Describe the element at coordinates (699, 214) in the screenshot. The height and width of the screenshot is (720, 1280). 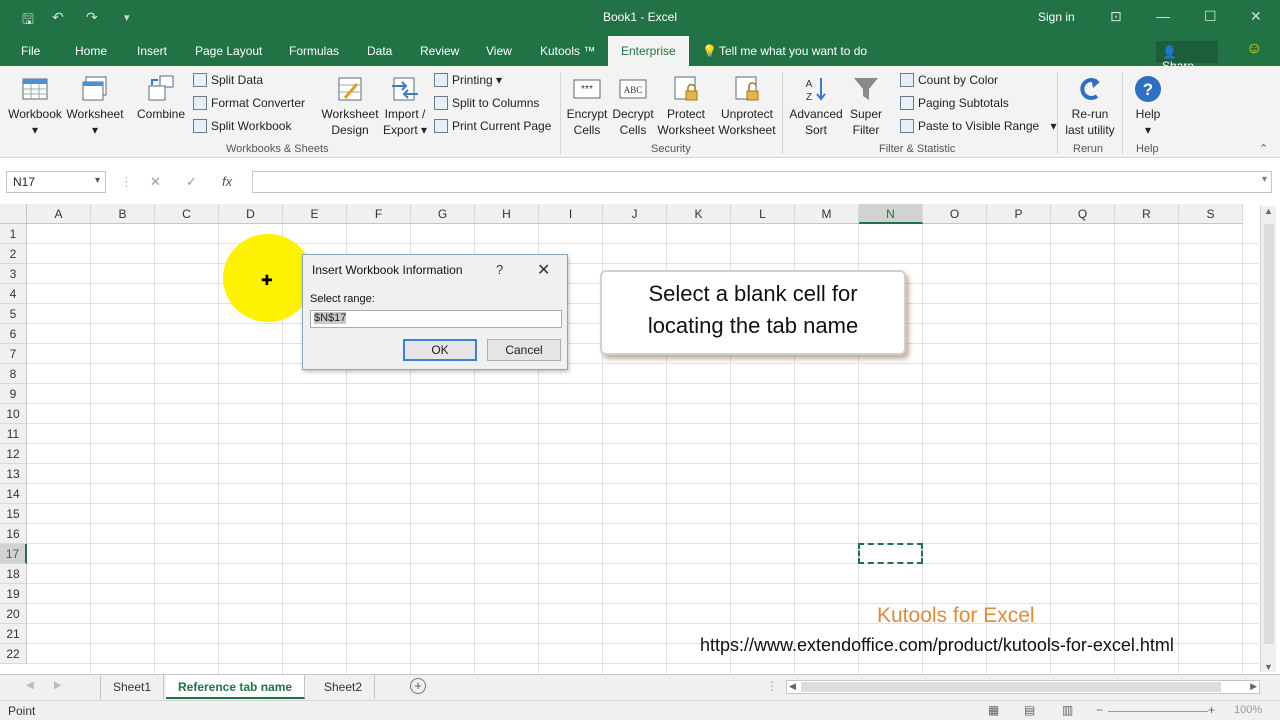
I see `column-header-k: K` at that location.